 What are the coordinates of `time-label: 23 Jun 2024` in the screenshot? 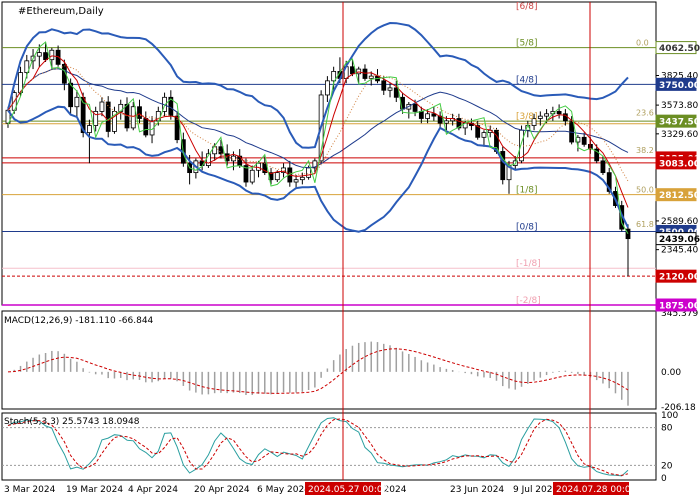 It's located at (477, 490).